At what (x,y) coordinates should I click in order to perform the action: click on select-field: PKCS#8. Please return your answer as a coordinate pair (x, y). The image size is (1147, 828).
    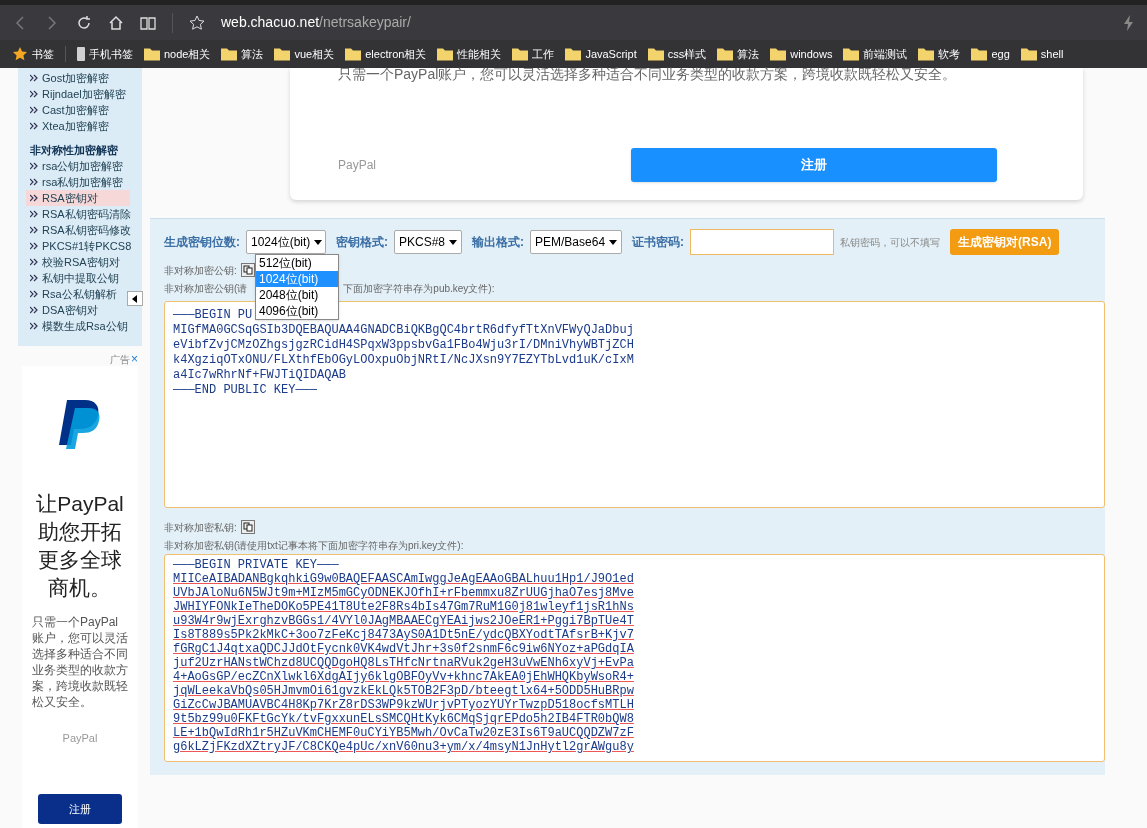
    Looking at the image, I should click on (428, 242).